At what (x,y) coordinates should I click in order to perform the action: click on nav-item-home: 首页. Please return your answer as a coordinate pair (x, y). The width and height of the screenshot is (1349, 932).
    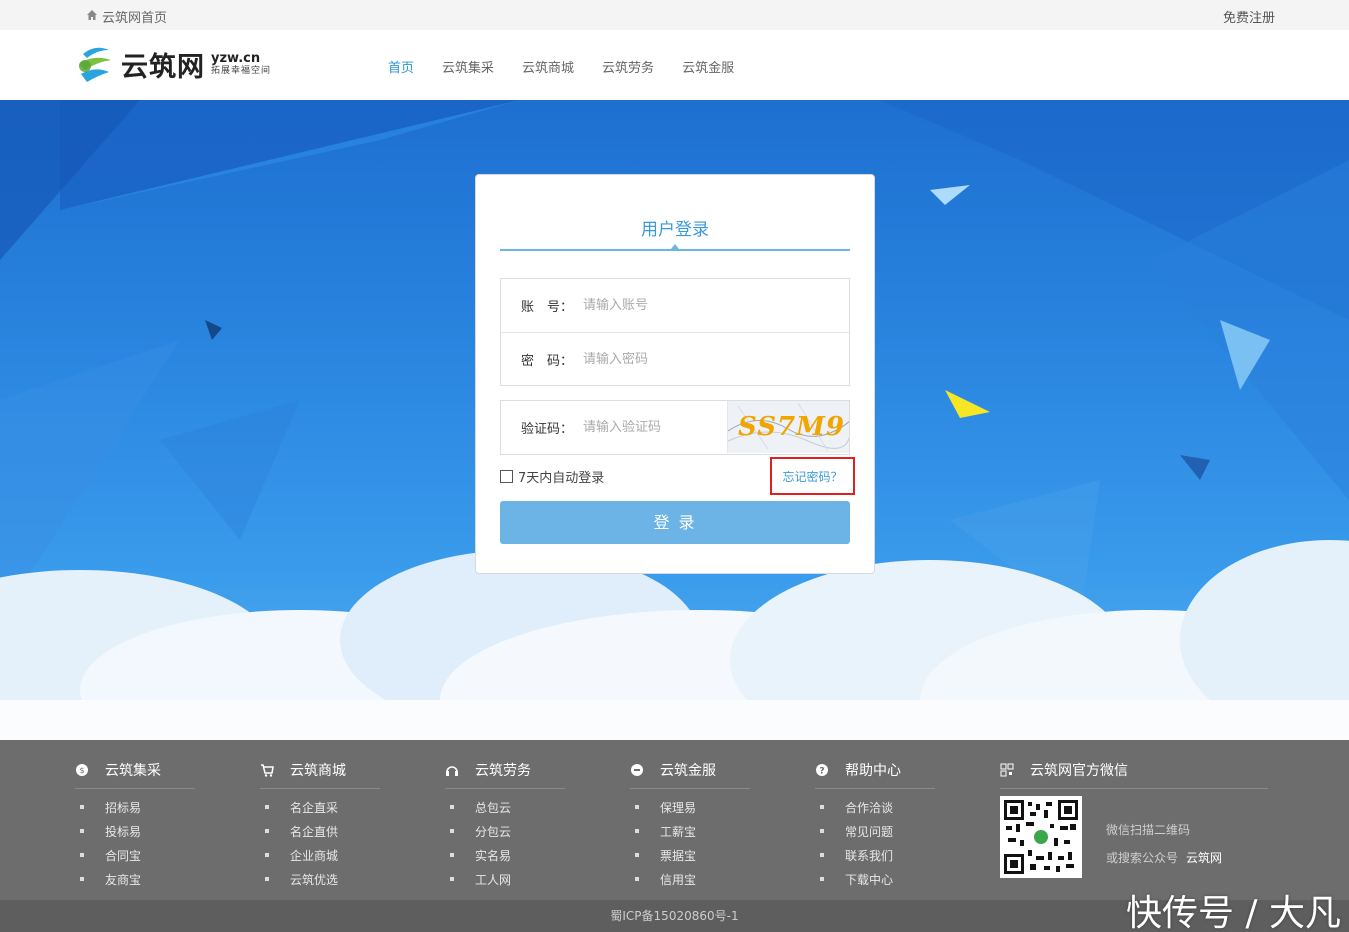
    Looking at the image, I should click on (401, 66).